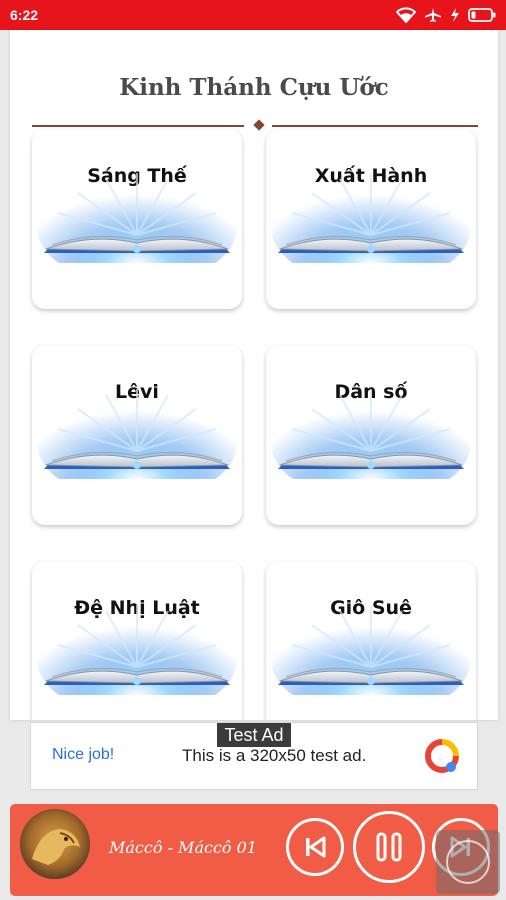 The image size is (506, 900). What do you see at coordinates (446, 15) in the screenshot?
I see `status-icons` at bounding box center [446, 15].